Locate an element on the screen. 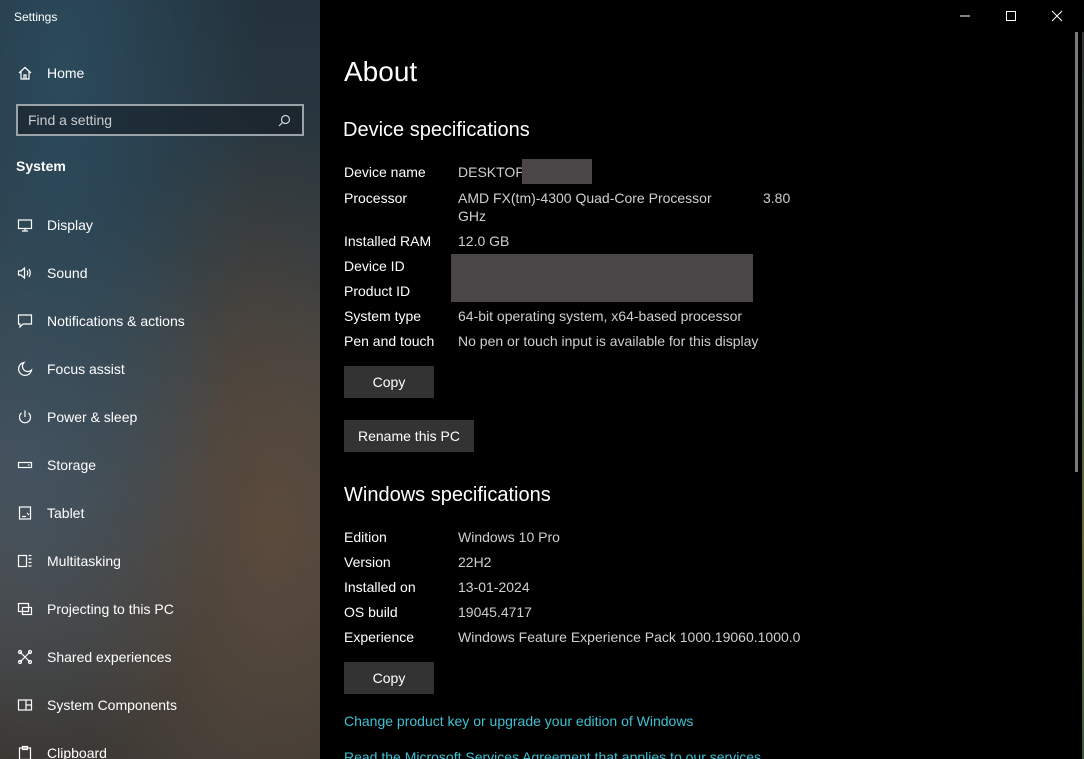 The height and width of the screenshot is (759, 1084). sidebar-item-label: Shared experiences is located at coordinates (109, 657).